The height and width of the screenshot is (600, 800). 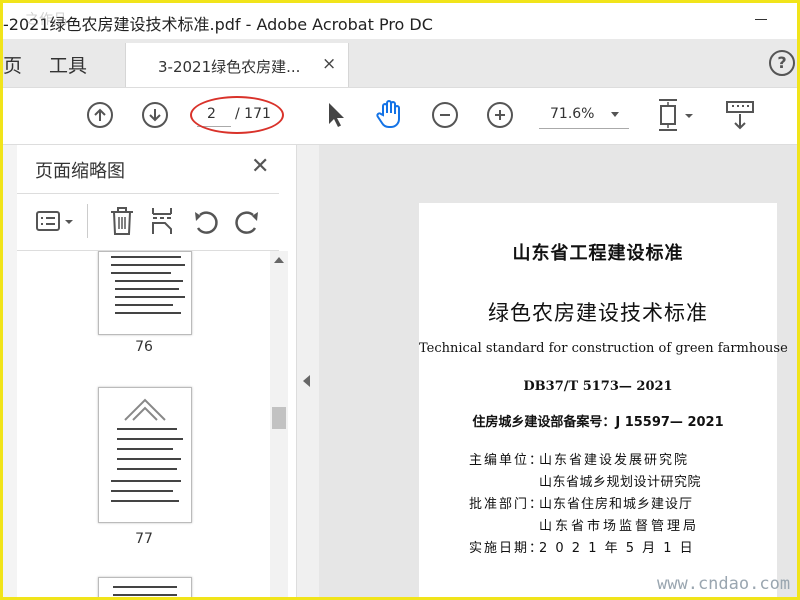 I want to click on doc-title: 绿色农房建设技术标准, so click(x=598, y=313).